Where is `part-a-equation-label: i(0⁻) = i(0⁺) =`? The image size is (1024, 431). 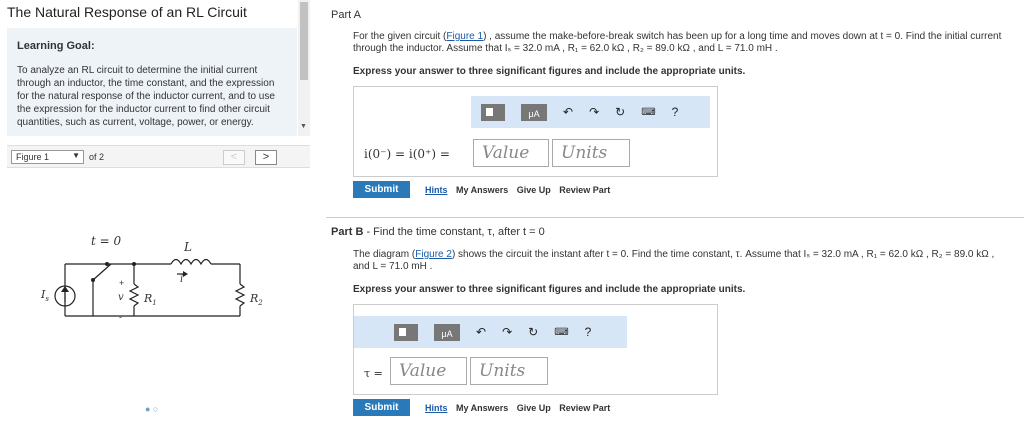 part-a-equation-label: i(0⁻) = i(0⁺) = is located at coordinates (407, 154).